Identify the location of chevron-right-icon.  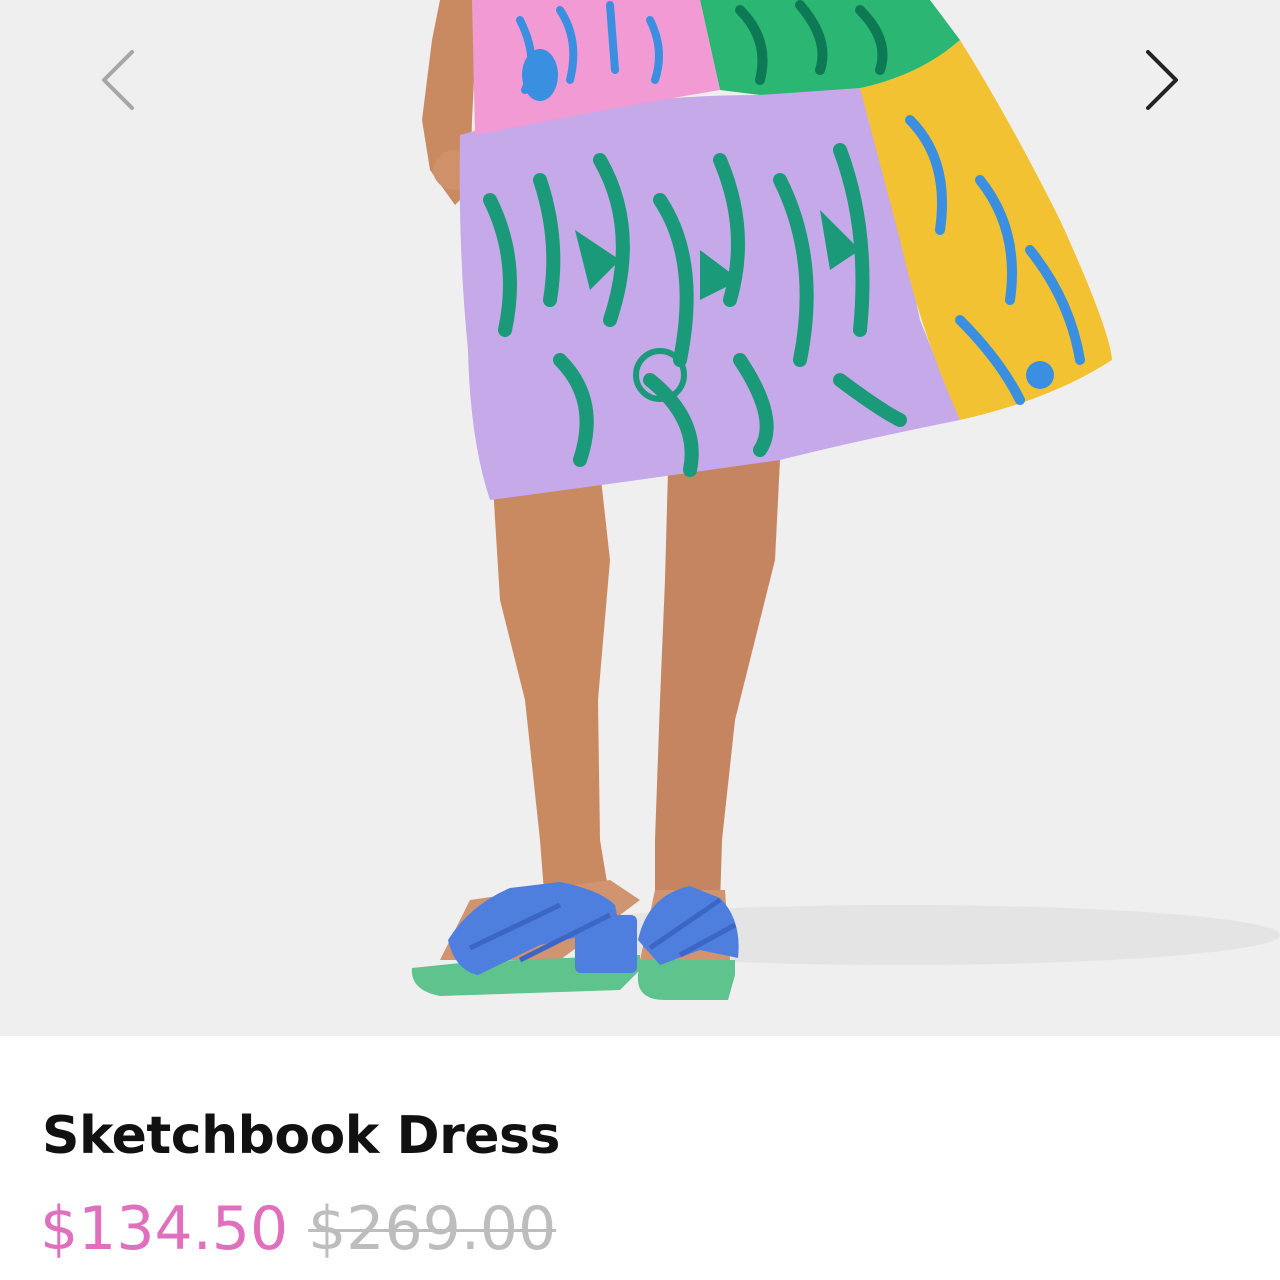
(1162, 80).